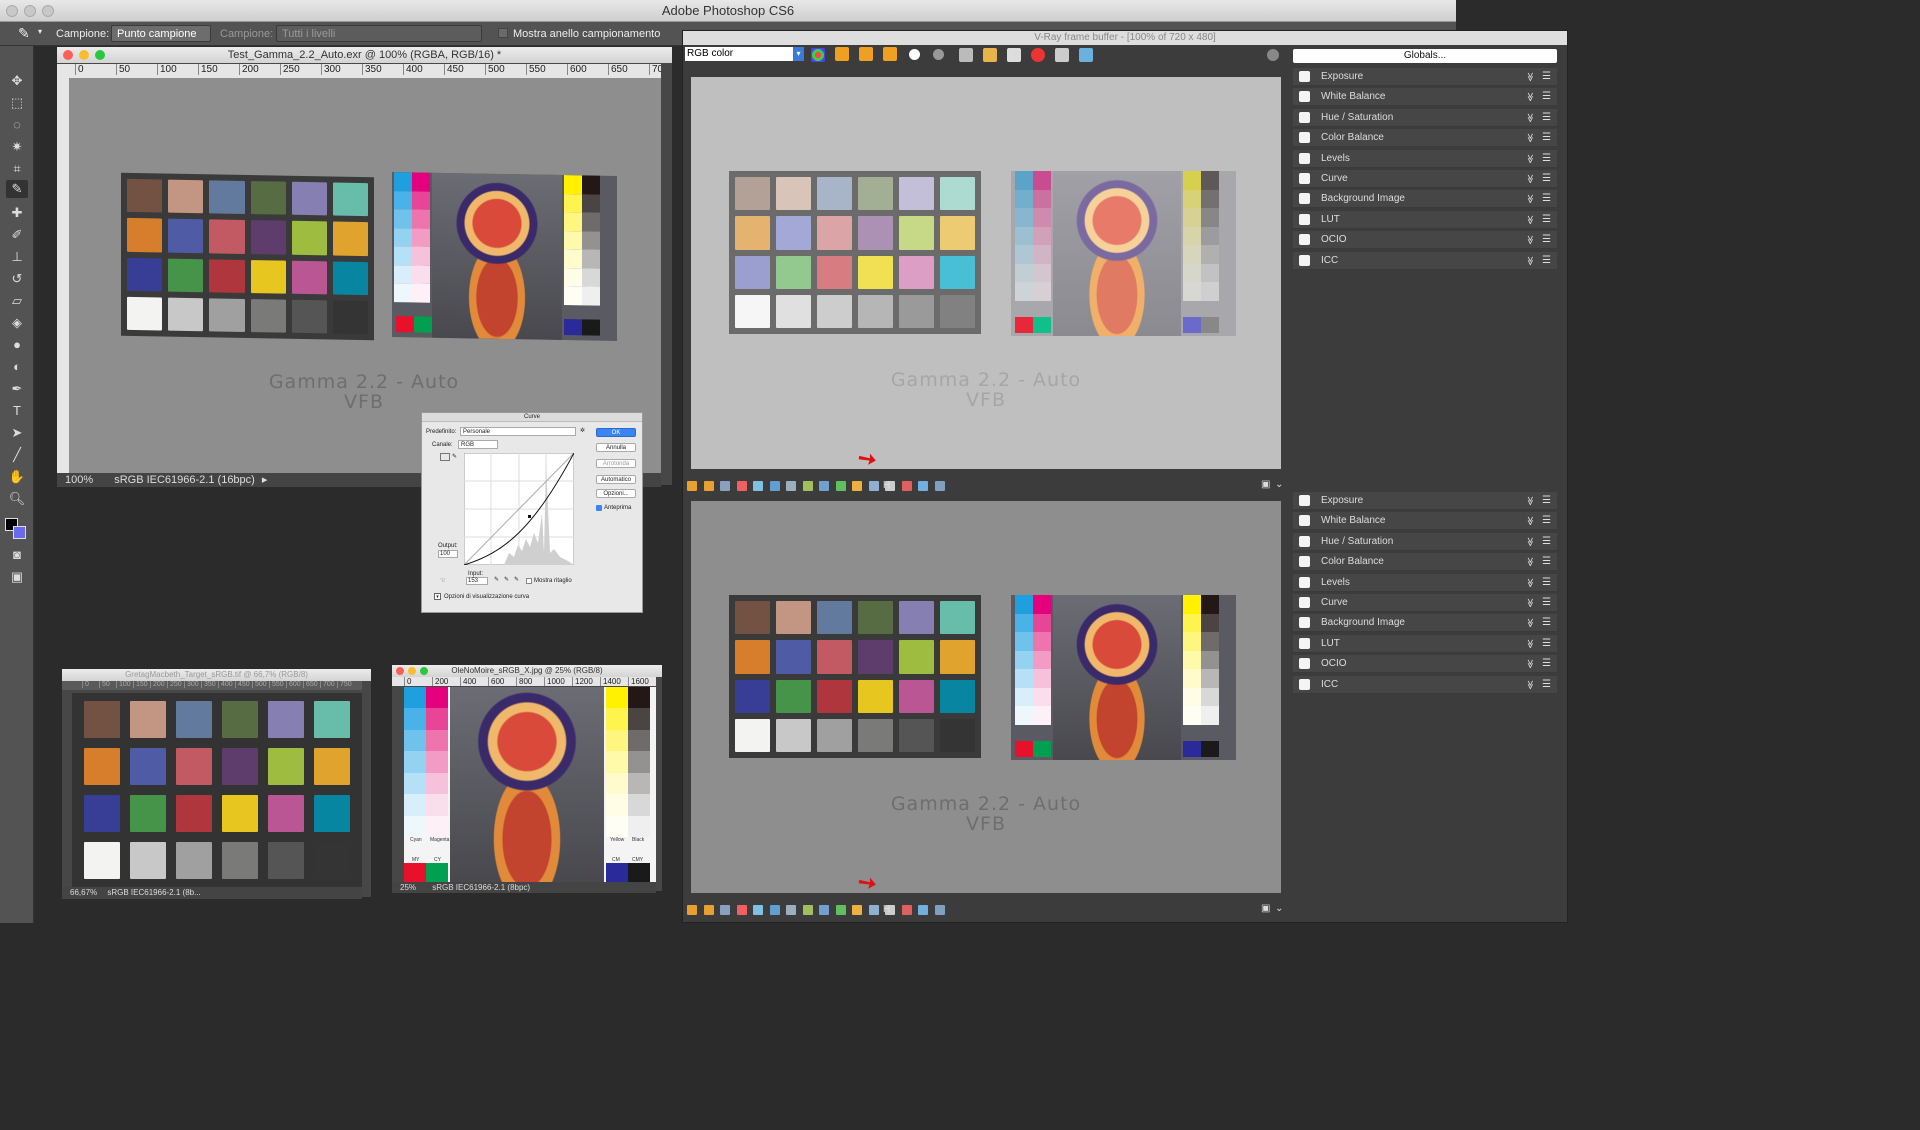 Image resolution: width=1920 pixels, height=1130 pixels. I want to click on screen-mode-icon: ▣, so click(17, 577).